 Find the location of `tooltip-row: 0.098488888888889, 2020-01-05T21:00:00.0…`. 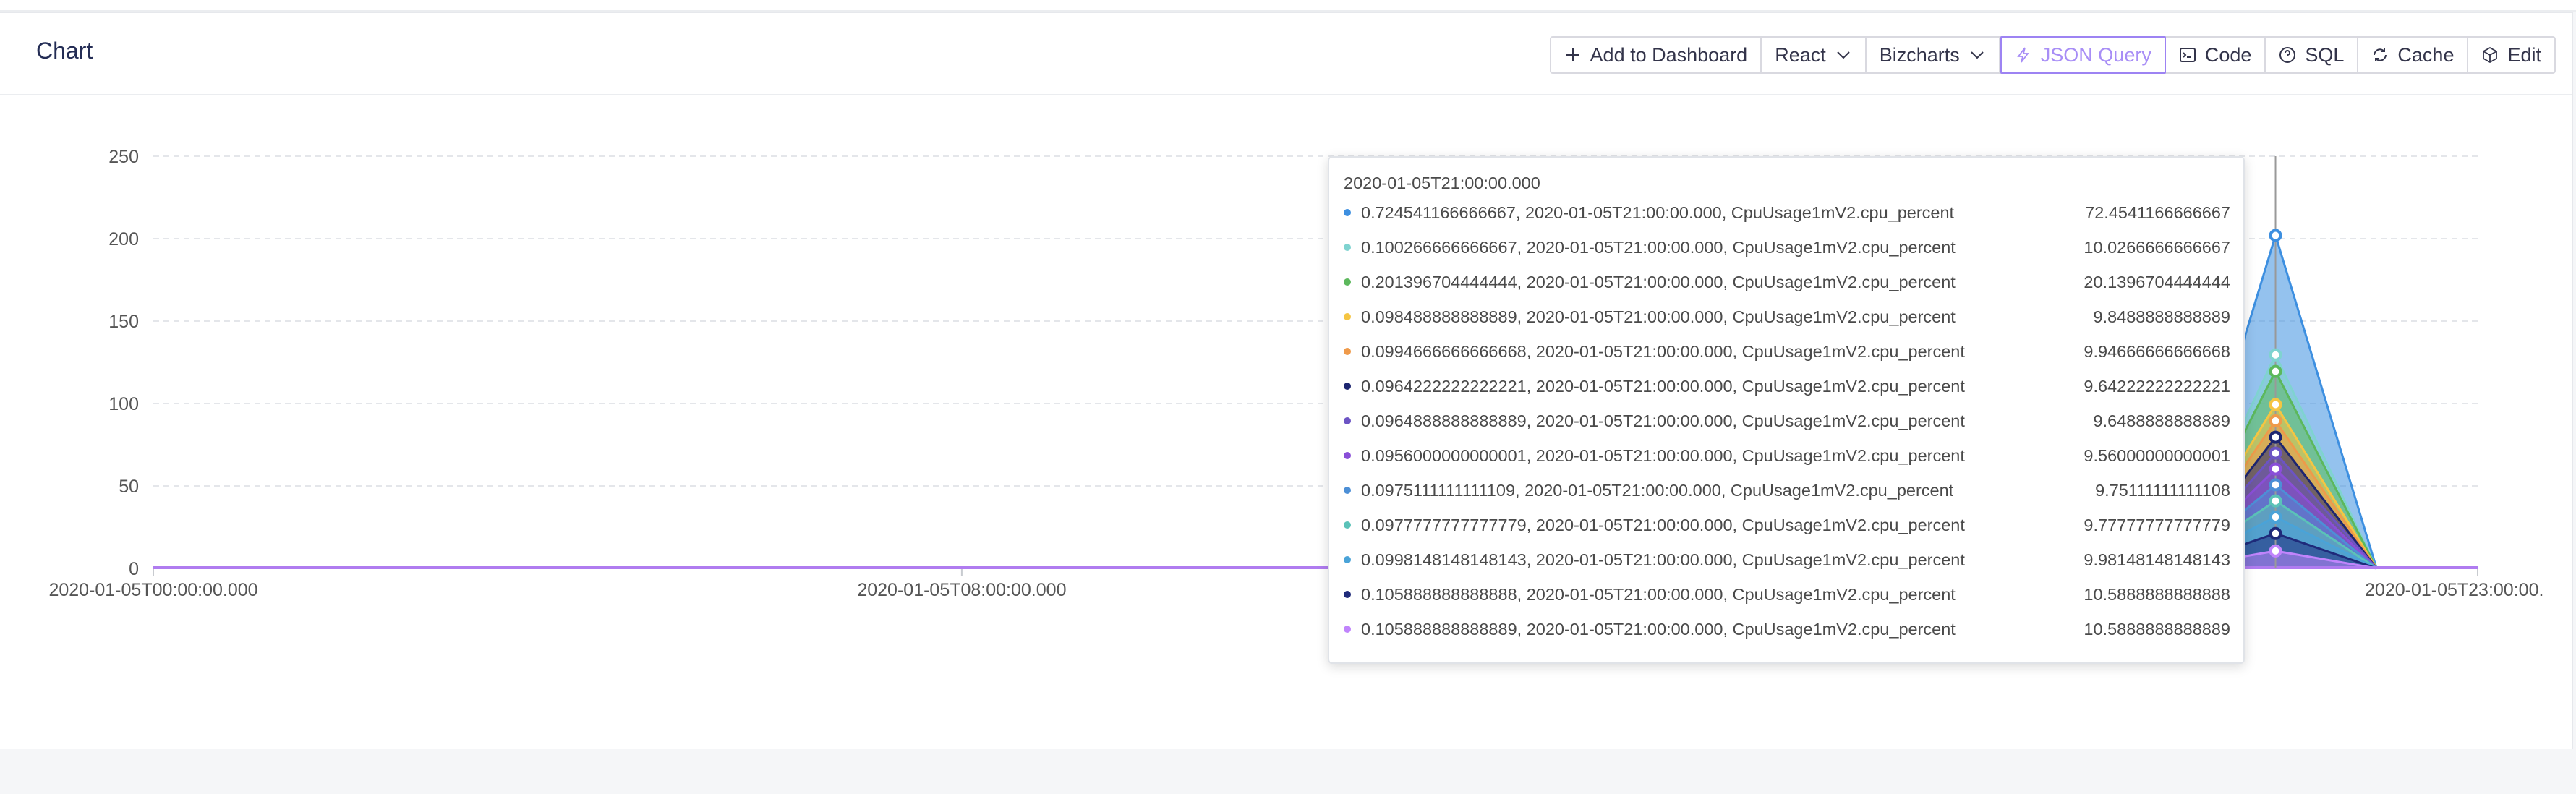

tooltip-row: 0.098488888888889, 2020-01-05T21:00:00.0… is located at coordinates (1787, 316).